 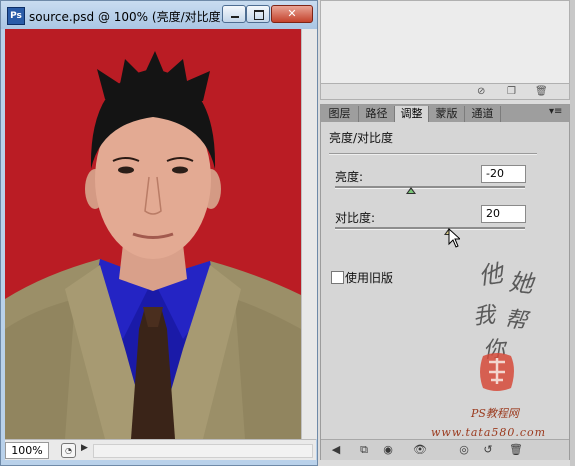 I want to click on status-bar: 100% ◔ ▶, so click(x=160, y=449).